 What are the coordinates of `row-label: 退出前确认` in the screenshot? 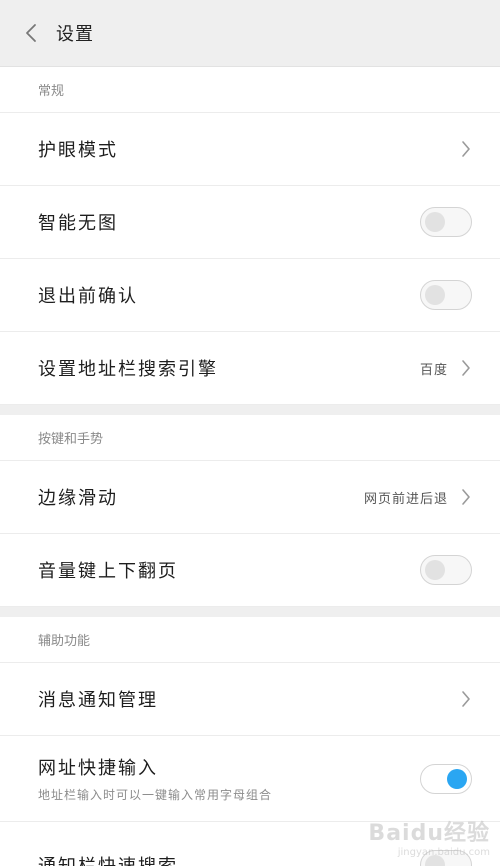 It's located at (88, 296).